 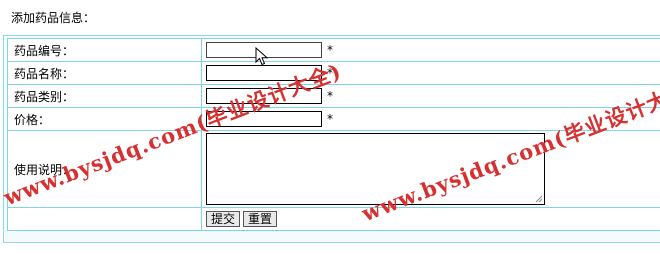 I want to click on form-row-category: 药品类别： *, so click(x=333, y=96).